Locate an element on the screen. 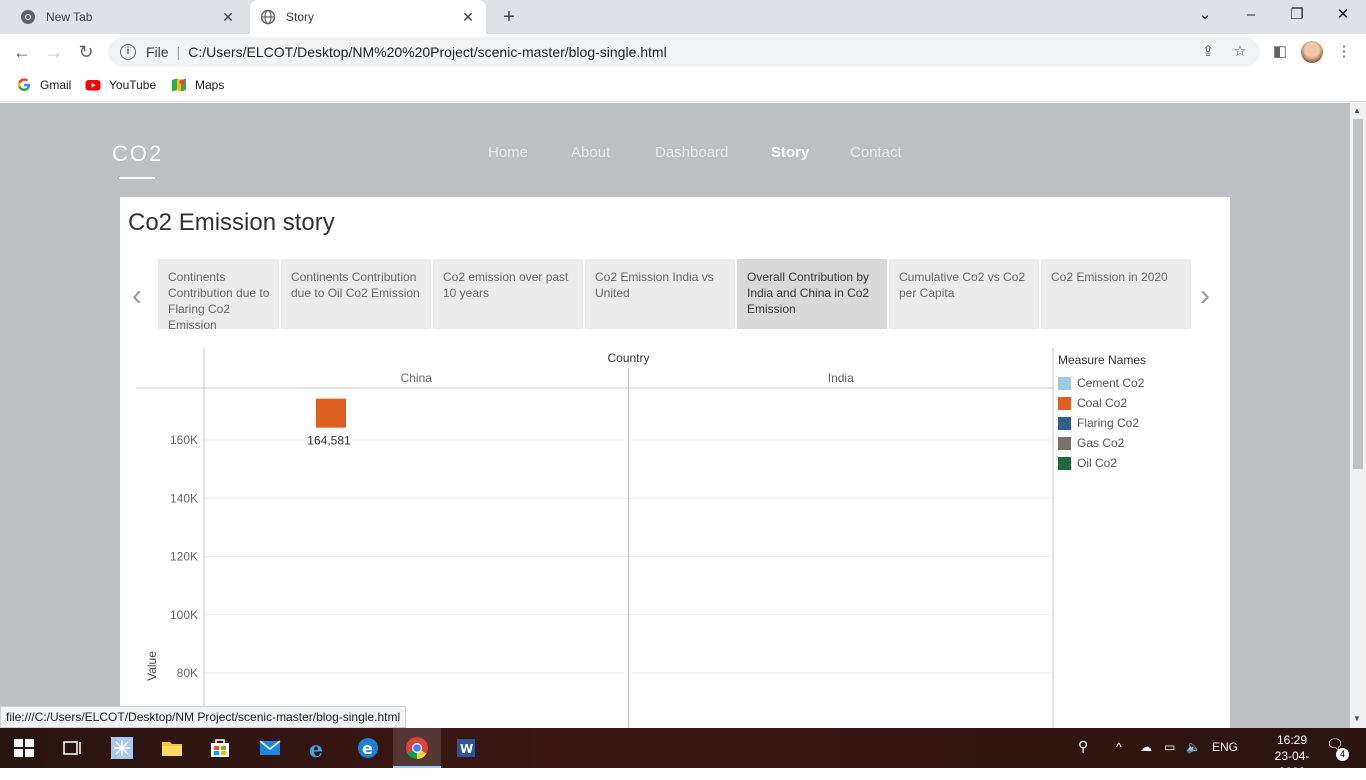  globe-icon is located at coordinates (268, 17).